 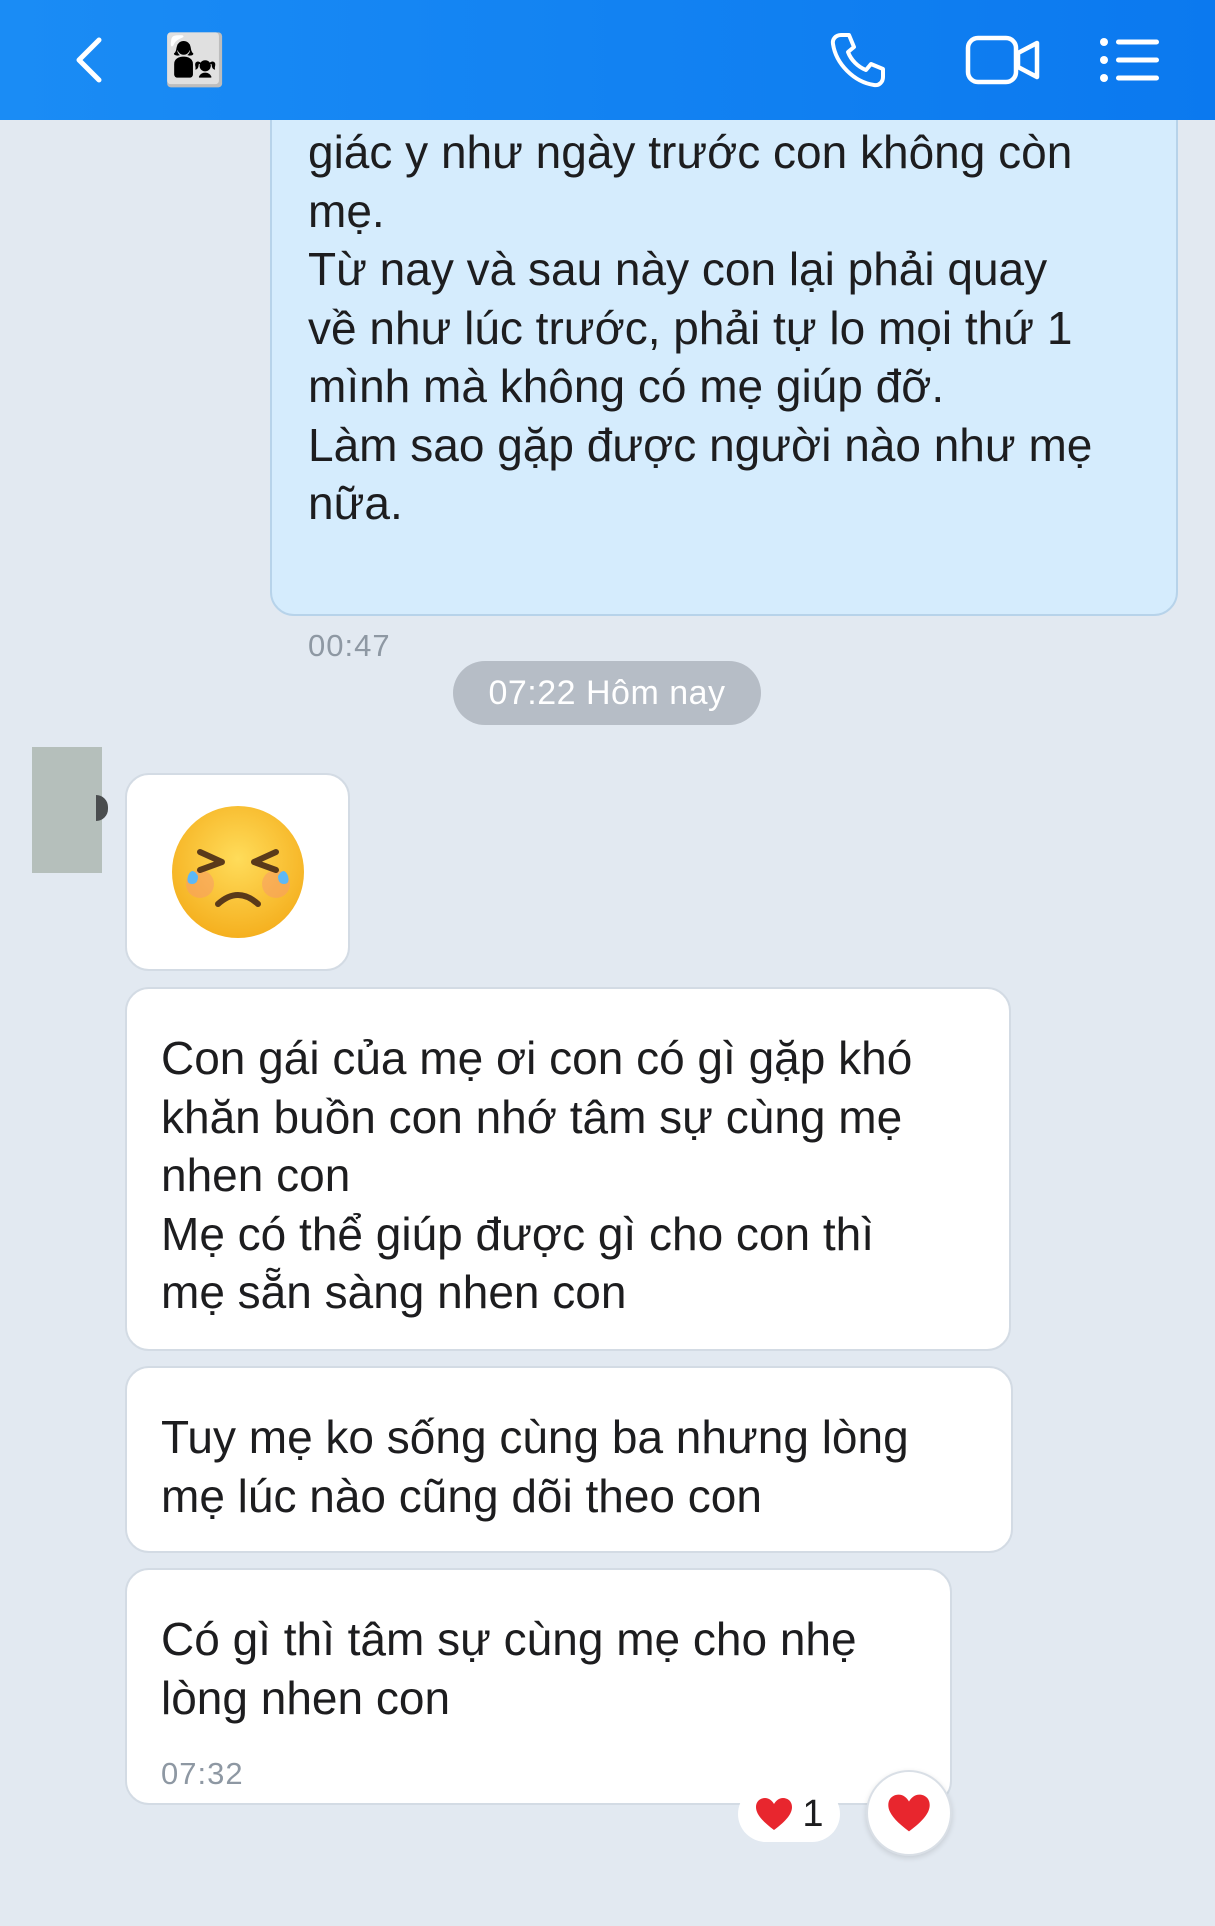 What do you see at coordinates (67, 810) in the screenshot?
I see `sender-avatar` at bounding box center [67, 810].